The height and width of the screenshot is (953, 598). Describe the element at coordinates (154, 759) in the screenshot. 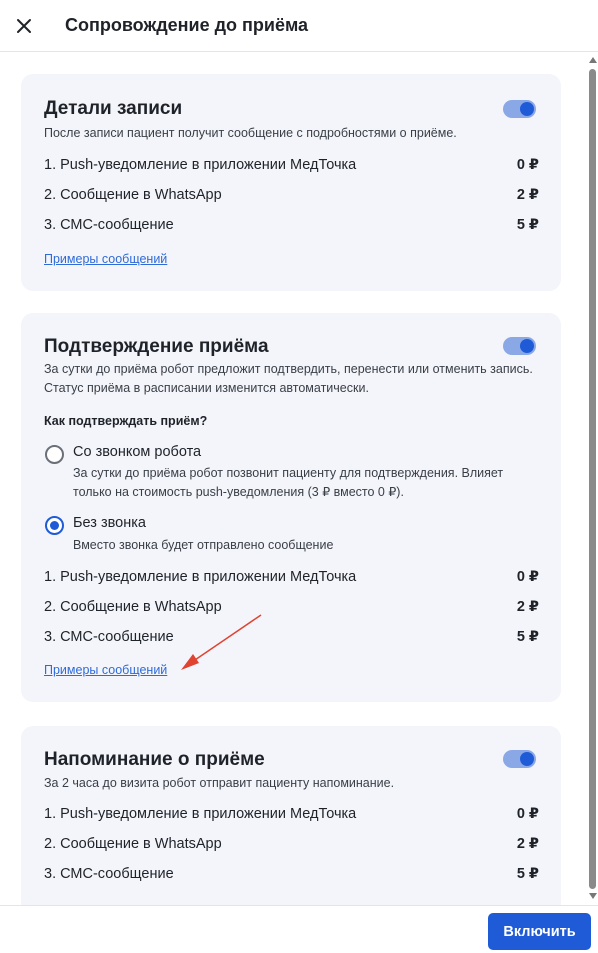

I see `card-title: Напоминание о приёме` at that location.